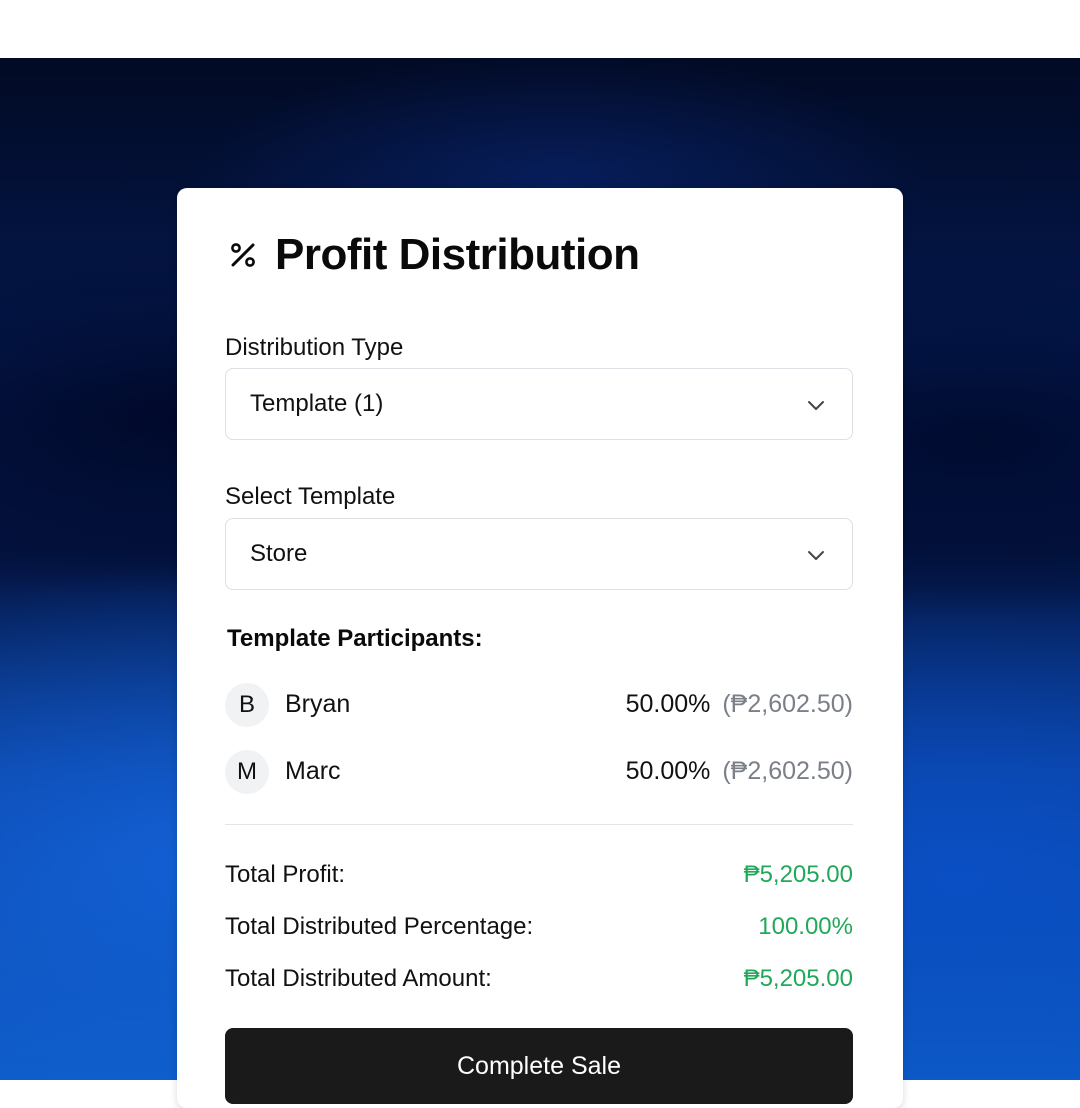 This screenshot has width=1080, height=1108. I want to click on total-amount-label: Total Distributed Amount:, so click(358, 978).